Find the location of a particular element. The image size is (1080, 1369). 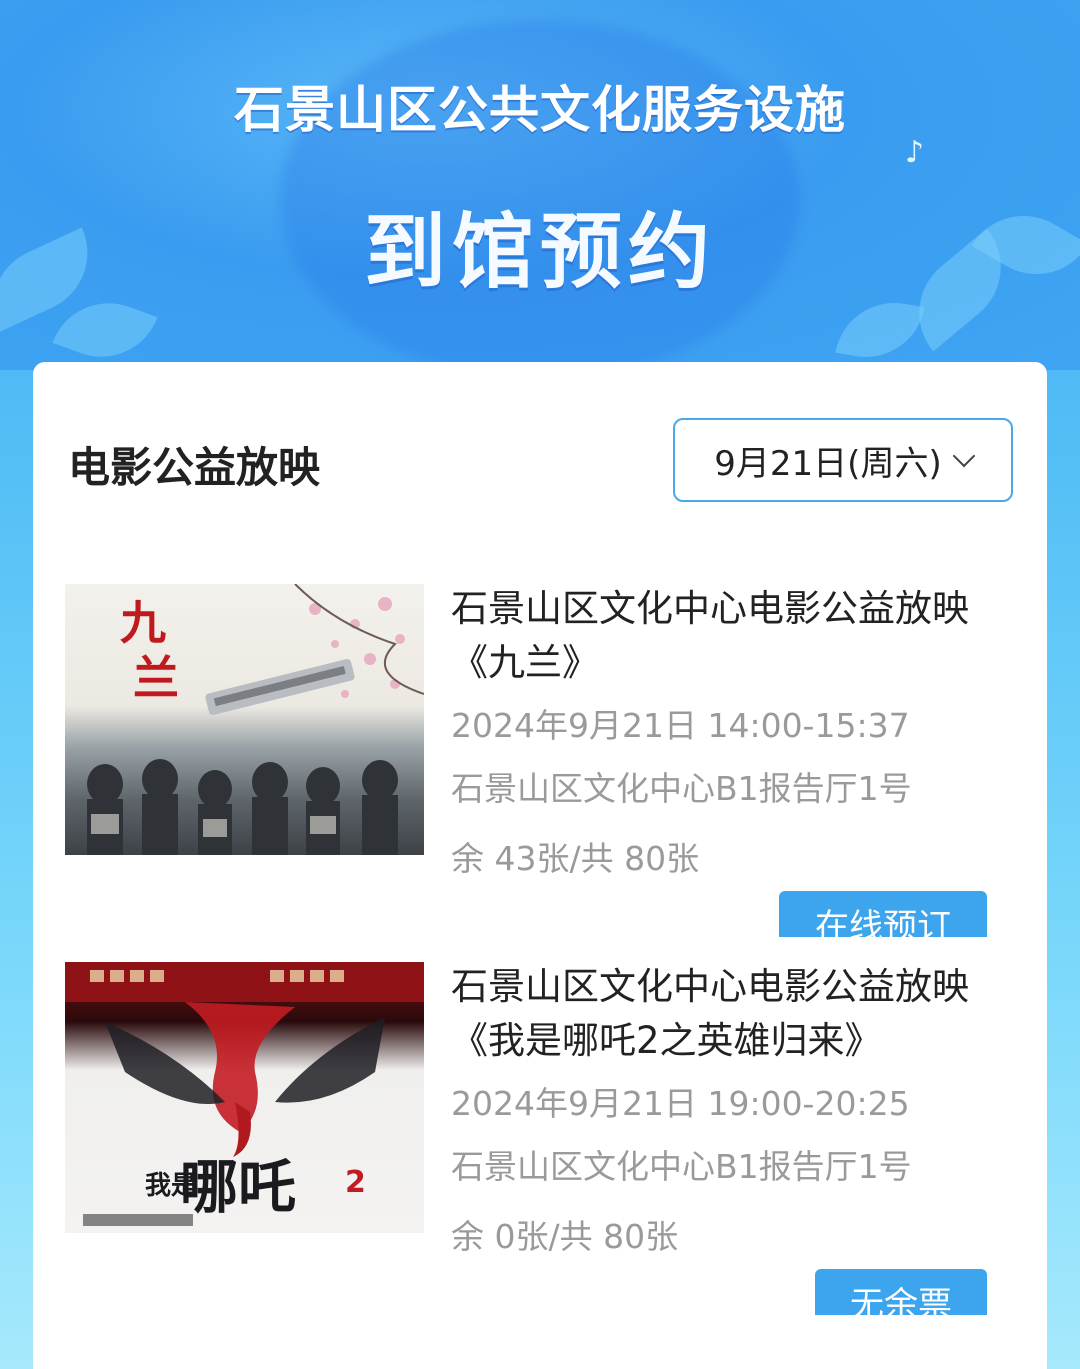

book-online-button: 在线预订 is located at coordinates (883, 914).